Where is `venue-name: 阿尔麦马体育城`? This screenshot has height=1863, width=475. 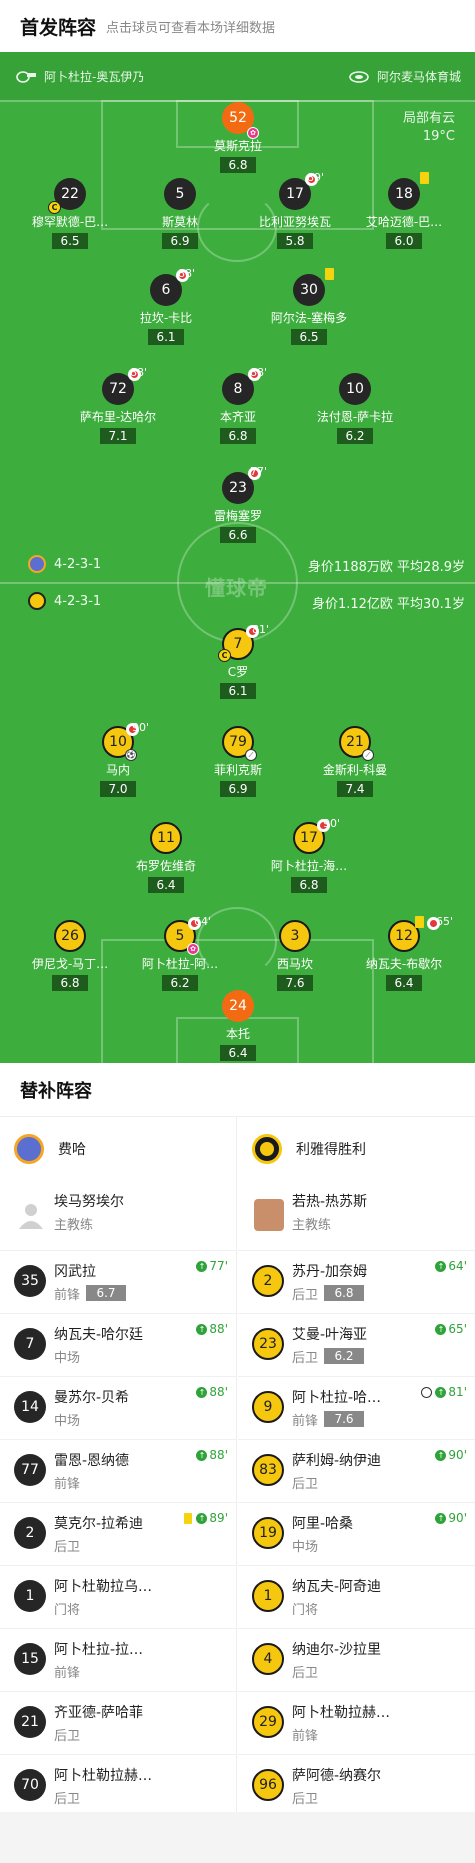 venue-name: 阿尔麦马体育城 is located at coordinates (418, 77).